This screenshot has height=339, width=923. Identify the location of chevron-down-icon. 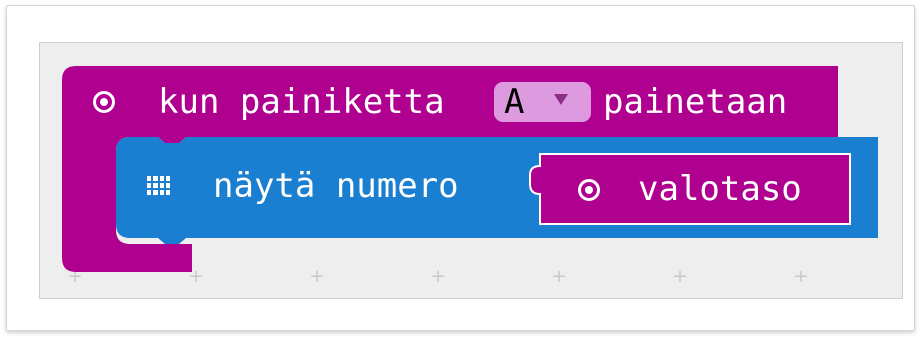
(561, 99).